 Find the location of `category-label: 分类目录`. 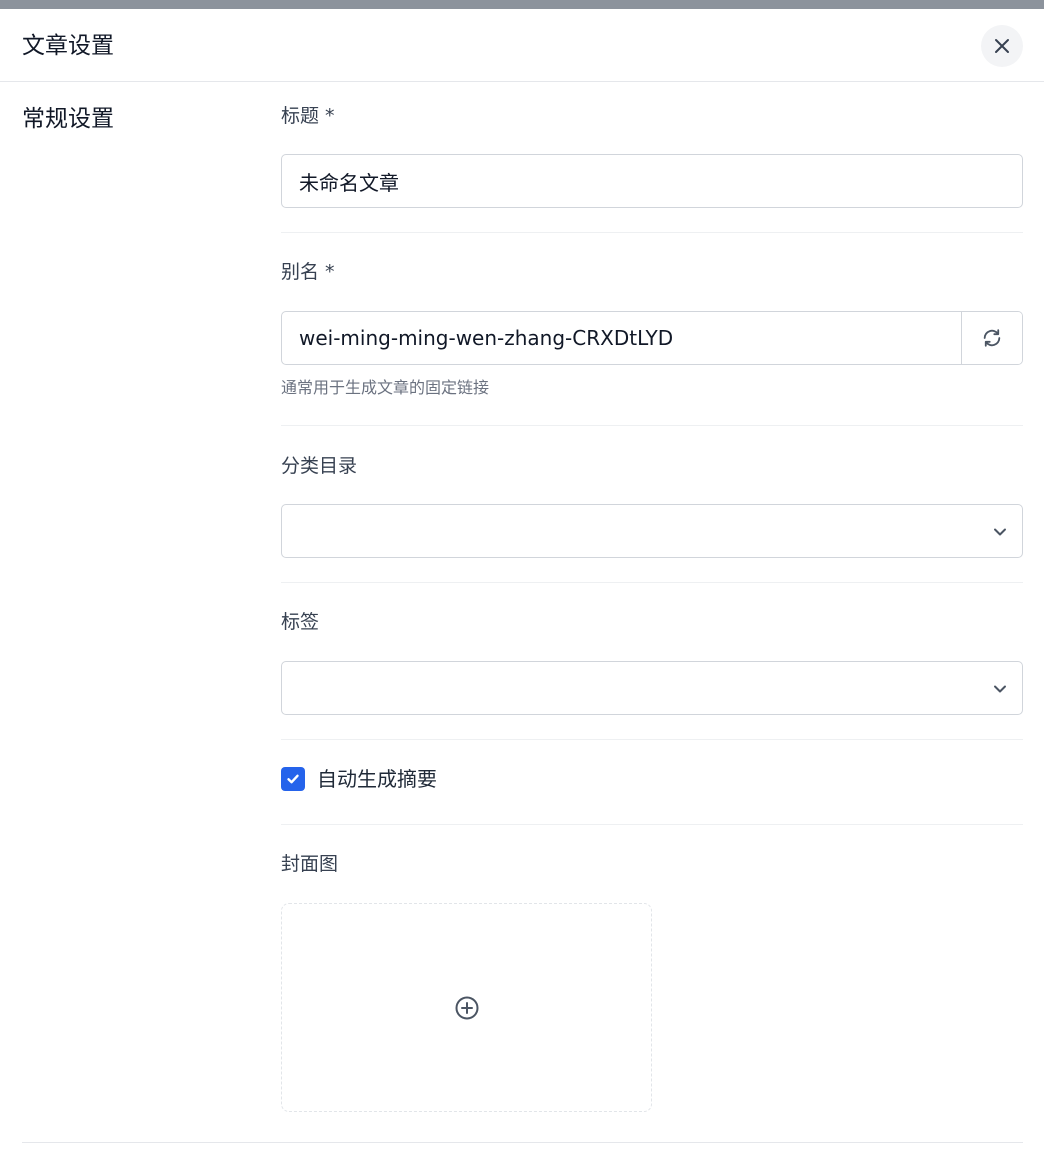

category-label: 分类目录 is located at coordinates (319, 466).